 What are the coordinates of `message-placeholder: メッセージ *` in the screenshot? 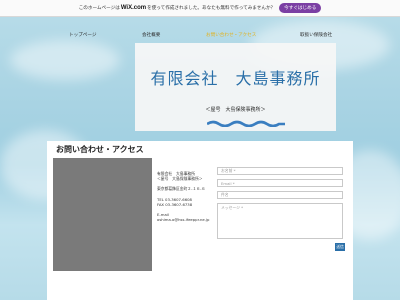 It's located at (232, 207).